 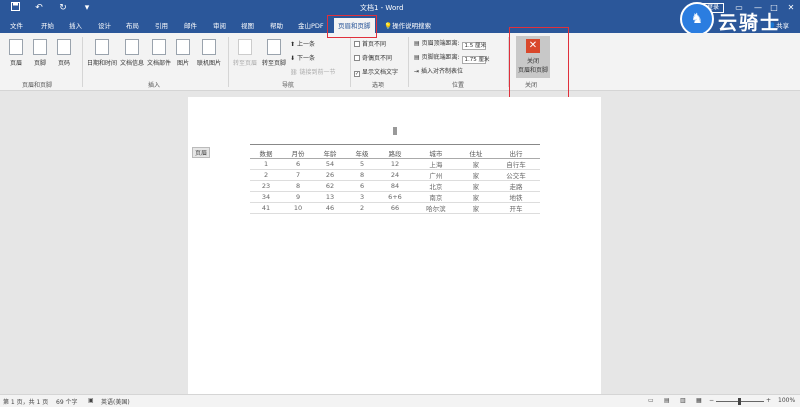 I want to click on language-indicator: 英语(美国), so click(x=115, y=401).